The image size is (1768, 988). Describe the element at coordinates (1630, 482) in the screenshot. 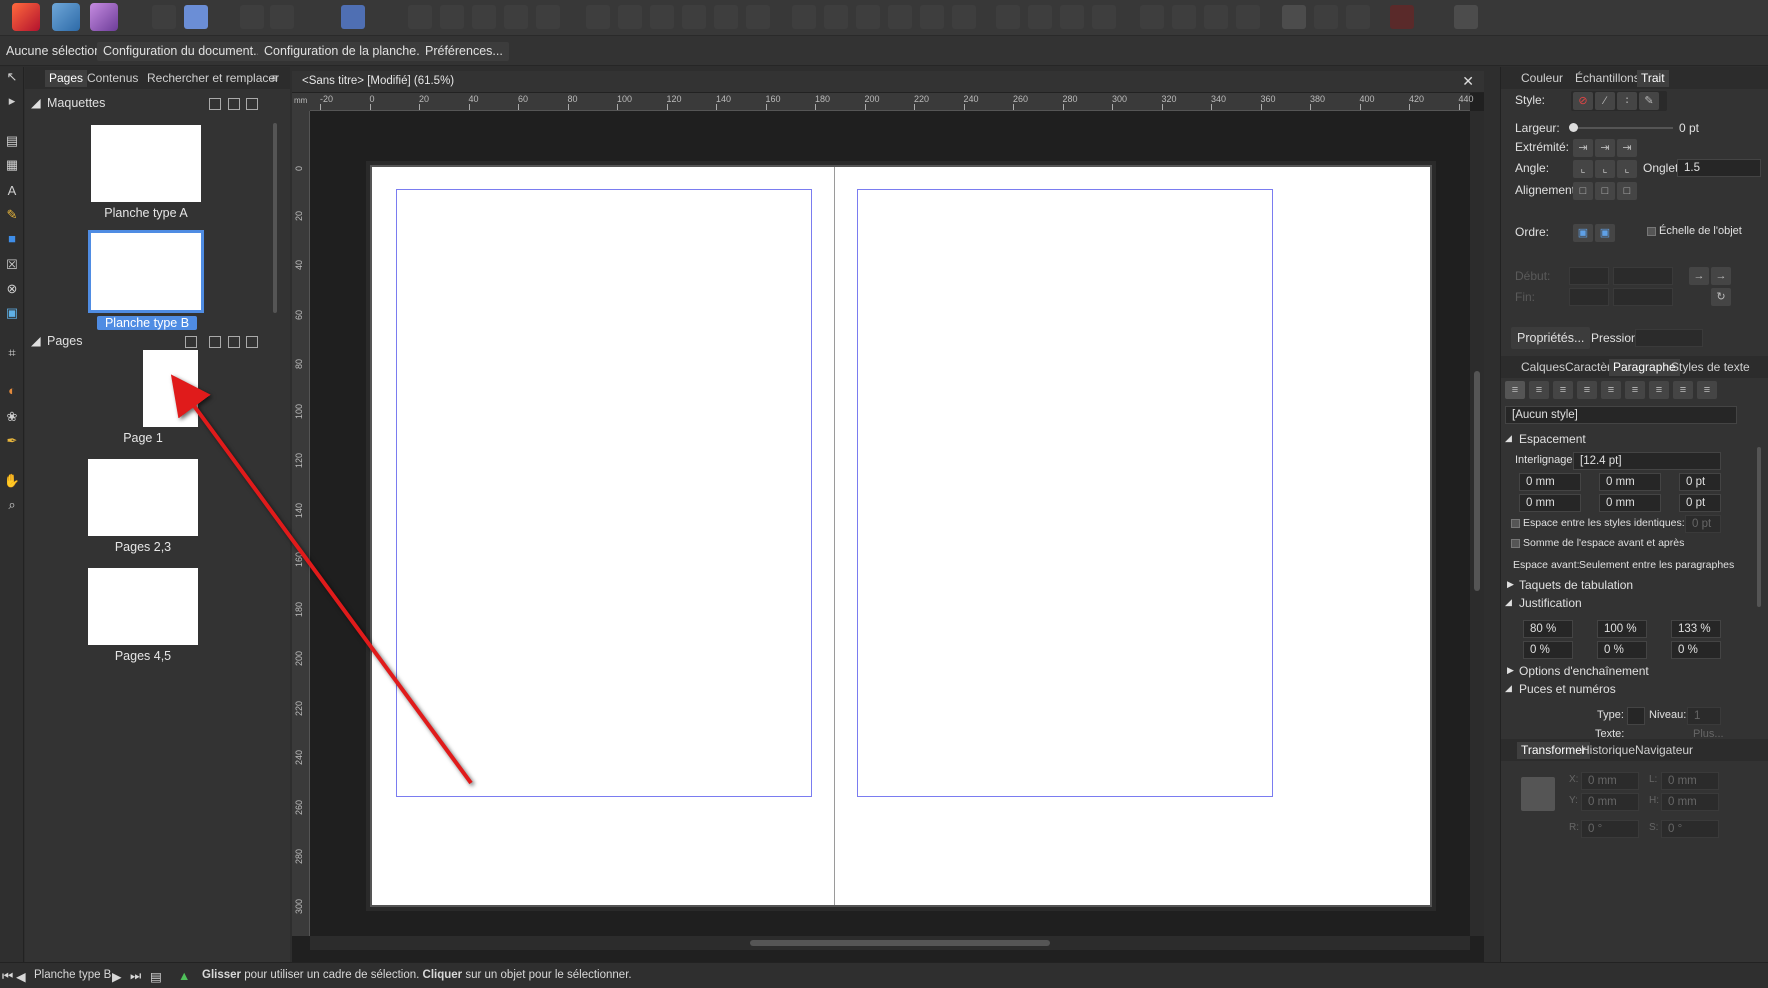

I see `right-indent-input: 0 mm` at that location.